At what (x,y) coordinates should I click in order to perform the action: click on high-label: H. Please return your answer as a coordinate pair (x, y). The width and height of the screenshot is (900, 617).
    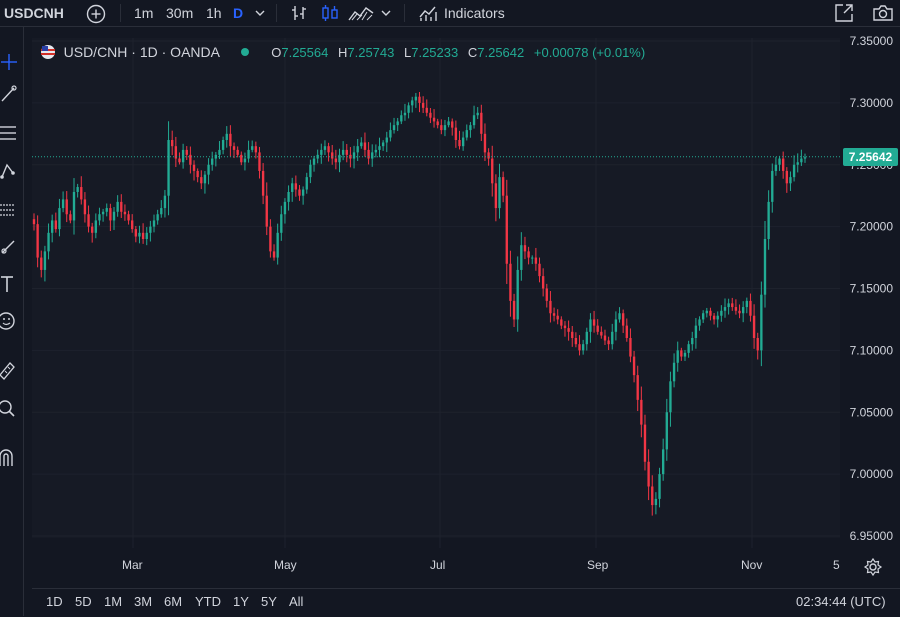
    Looking at the image, I should click on (342, 52).